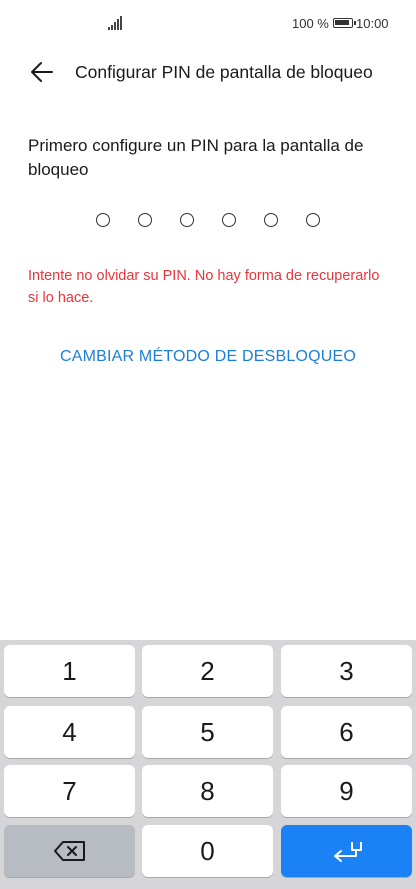  Describe the element at coordinates (42, 72) in the screenshot. I see `arrow-left-icon` at that location.